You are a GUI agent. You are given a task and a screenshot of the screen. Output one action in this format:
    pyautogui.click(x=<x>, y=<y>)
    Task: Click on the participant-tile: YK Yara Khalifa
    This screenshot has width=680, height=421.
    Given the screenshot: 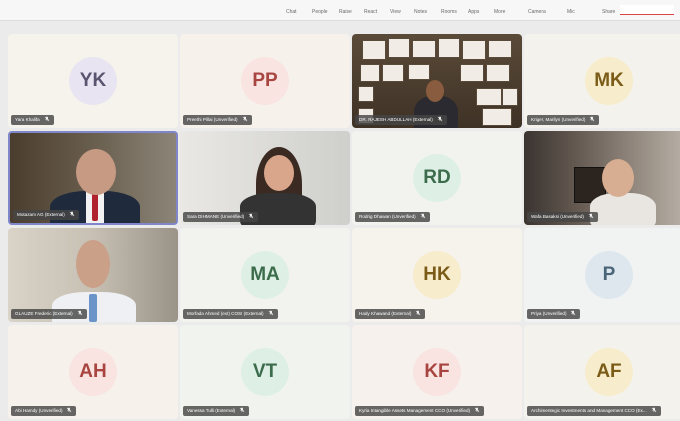 What is the action you would take?
    pyautogui.click(x=93, y=81)
    